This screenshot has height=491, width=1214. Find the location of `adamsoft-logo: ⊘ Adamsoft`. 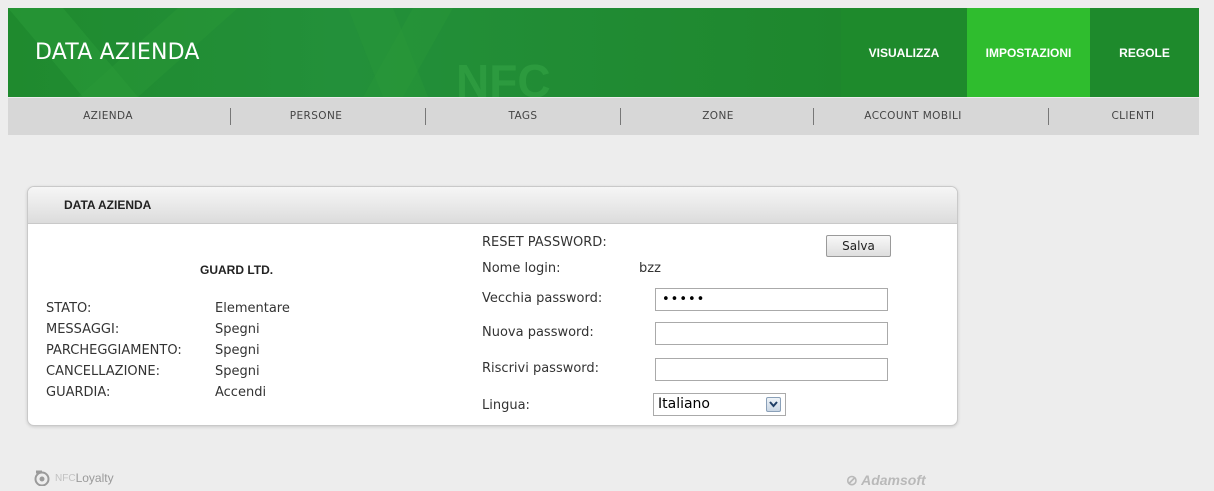

adamsoft-logo: ⊘ Adamsoft is located at coordinates (886, 480).